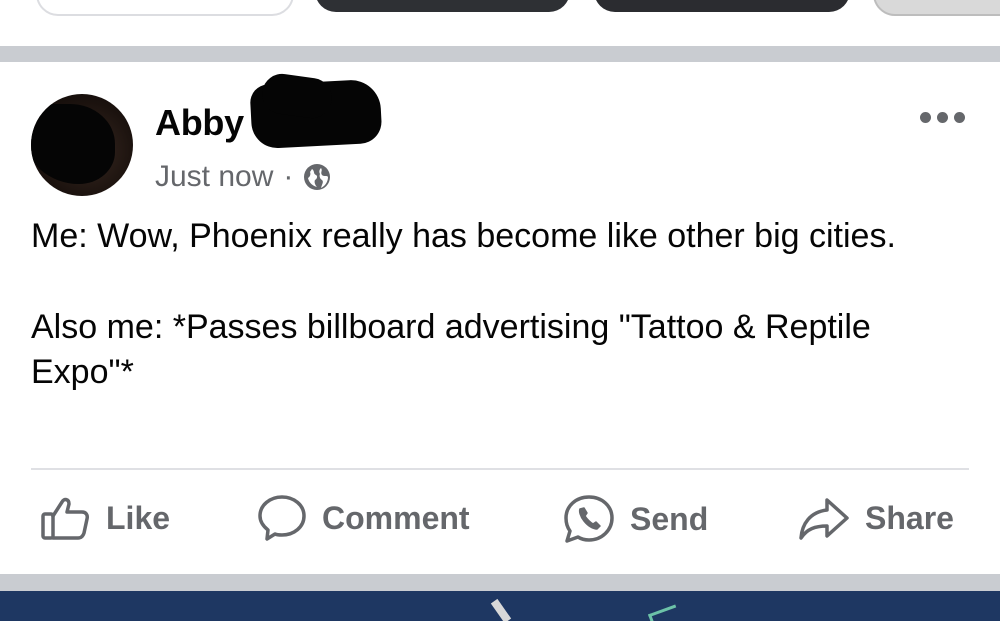 The width and height of the screenshot is (1000, 621). I want to click on next-post-preview, so click(500, 606).